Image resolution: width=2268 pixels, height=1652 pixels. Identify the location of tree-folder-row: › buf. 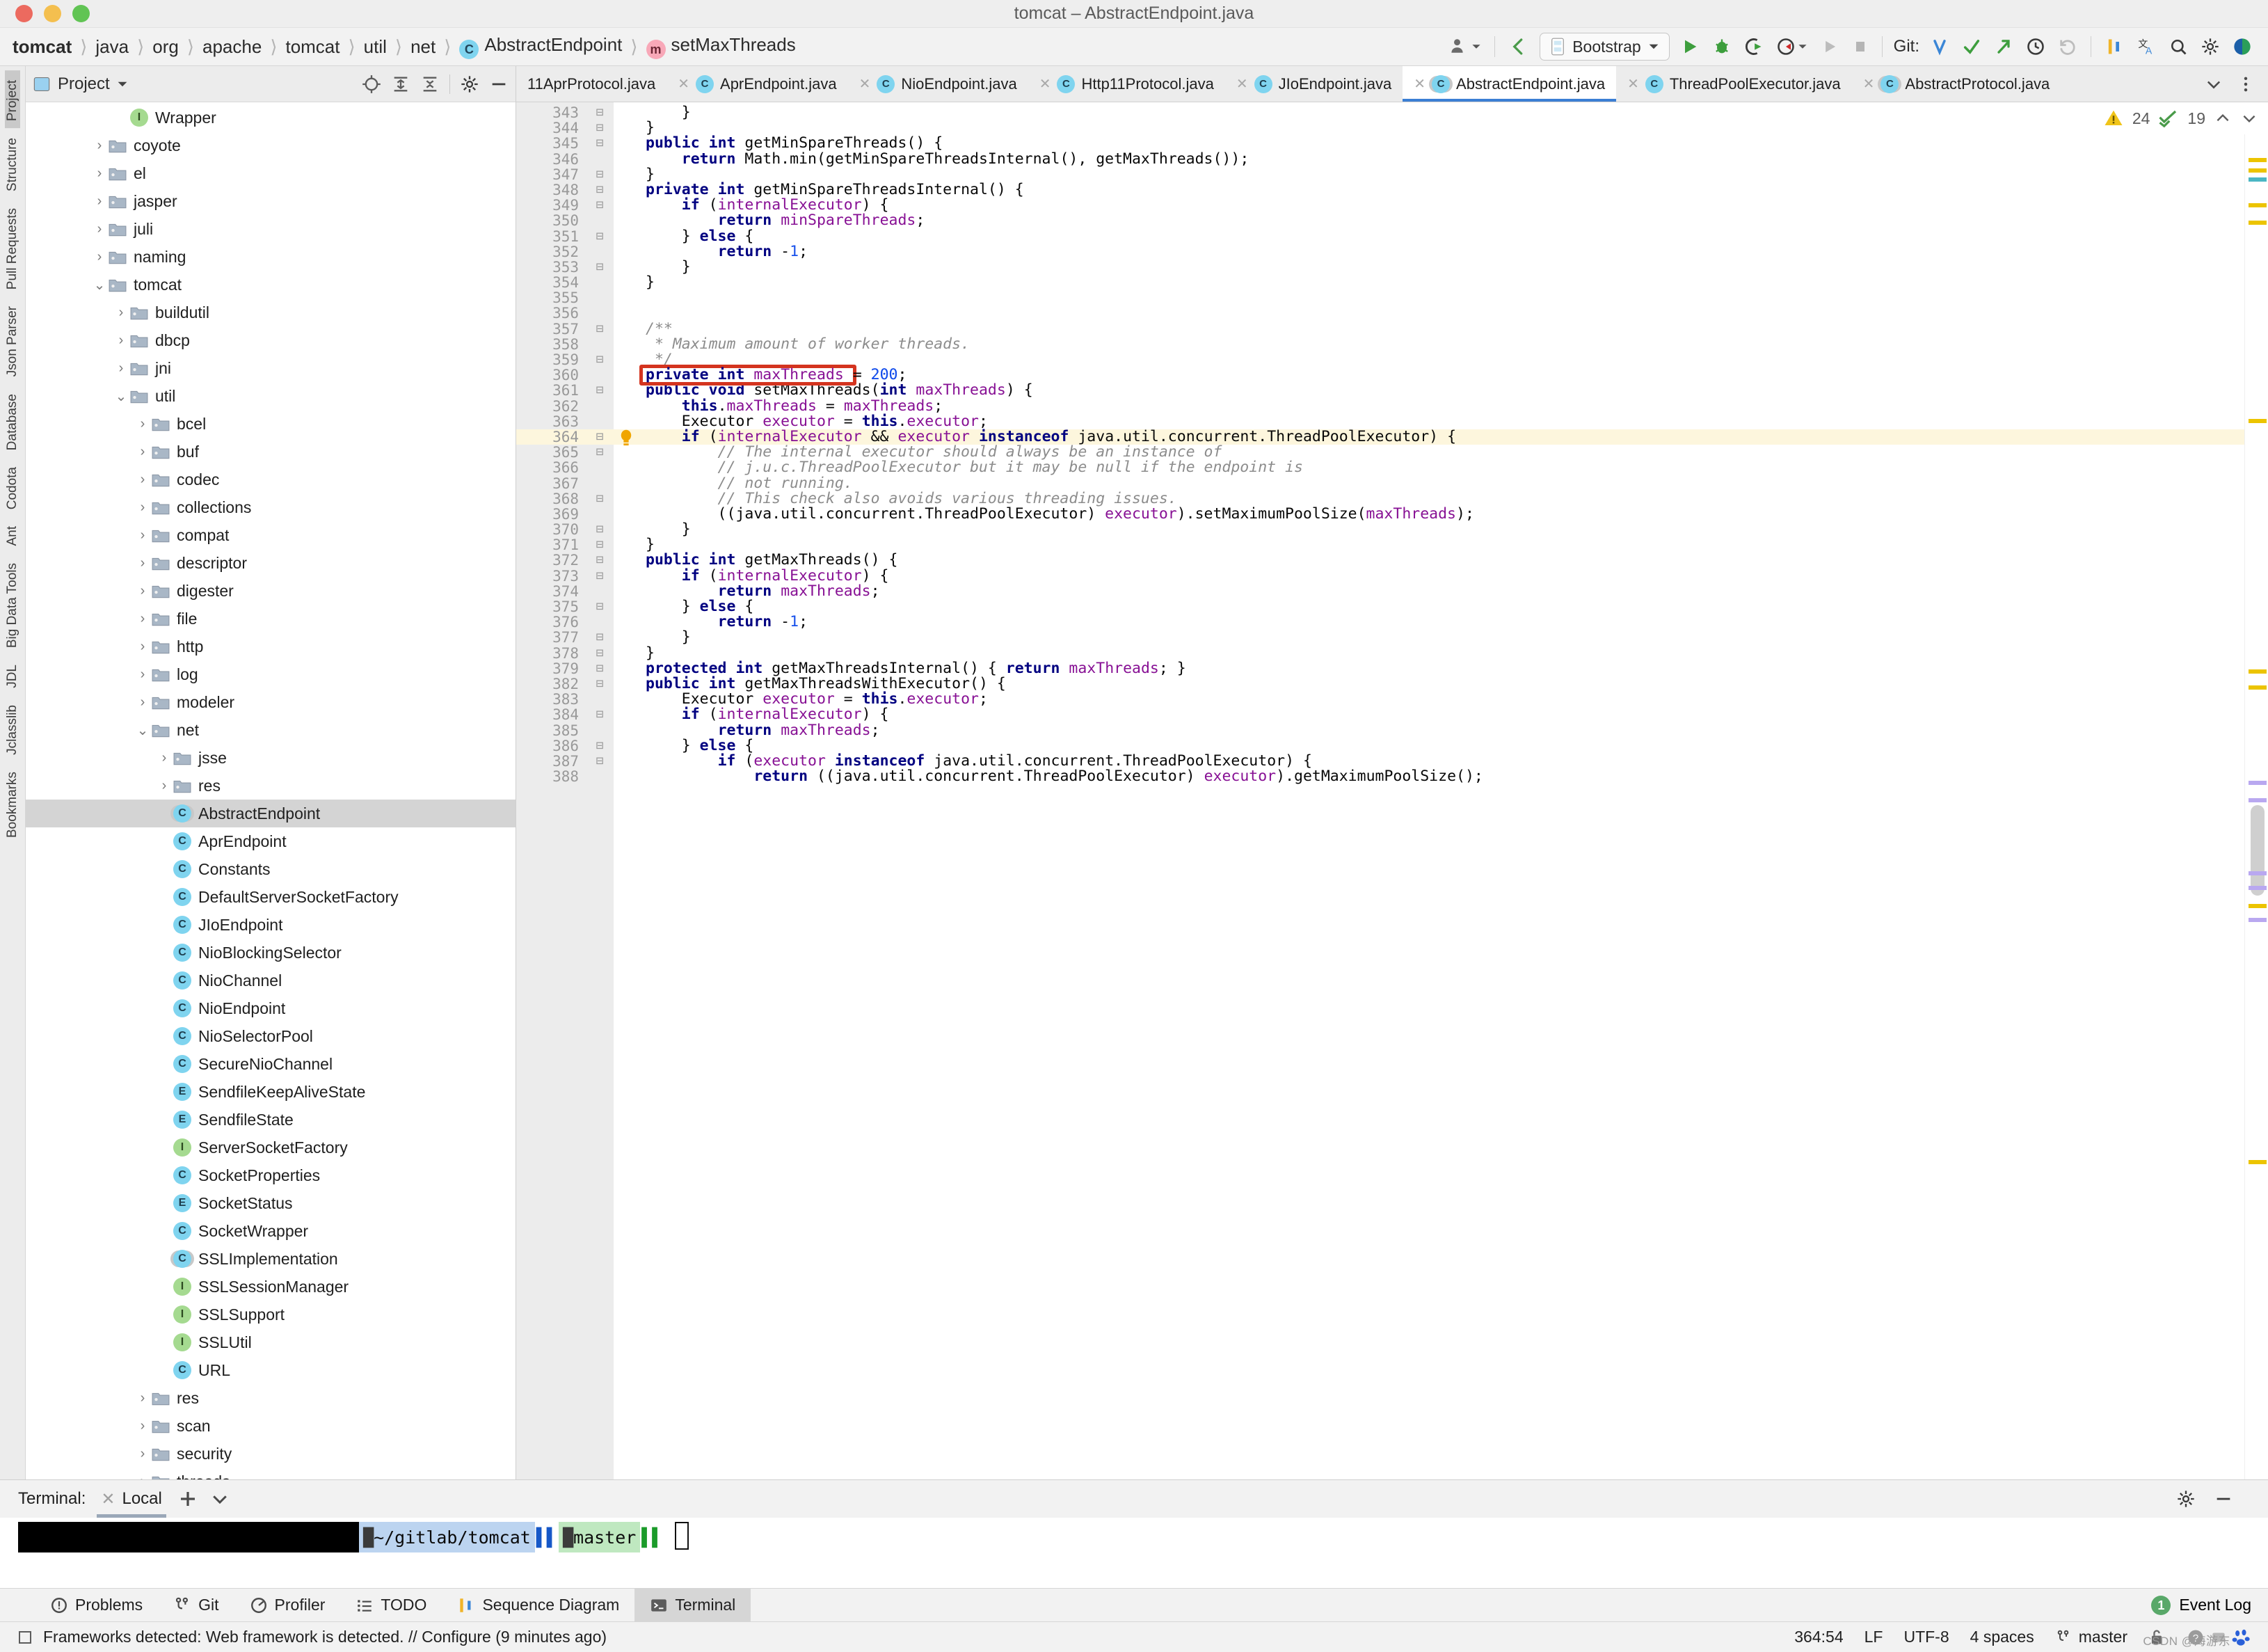
(271, 452).